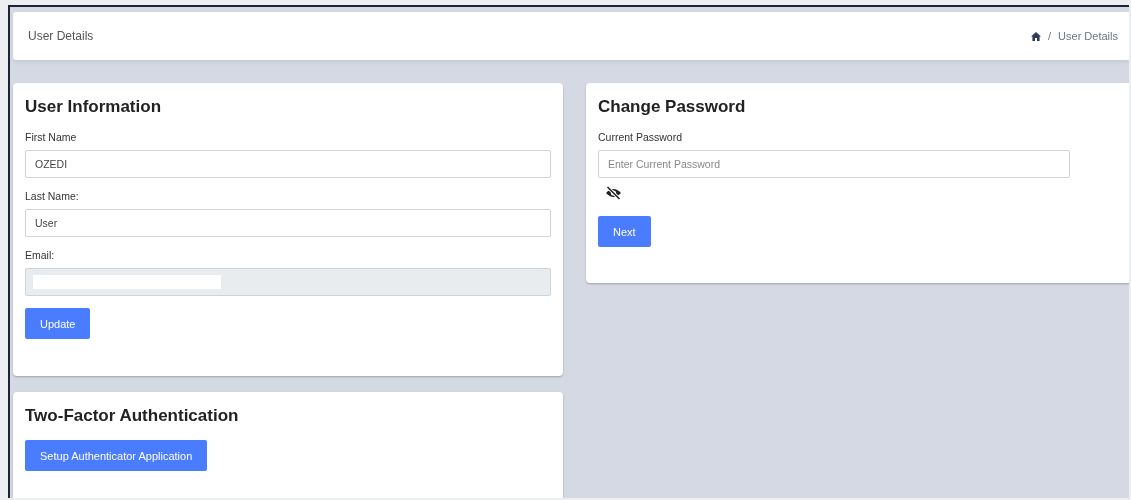 The height and width of the screenshot is (500, 1131). I want to click on card-title: User Information, so click(94, 107).